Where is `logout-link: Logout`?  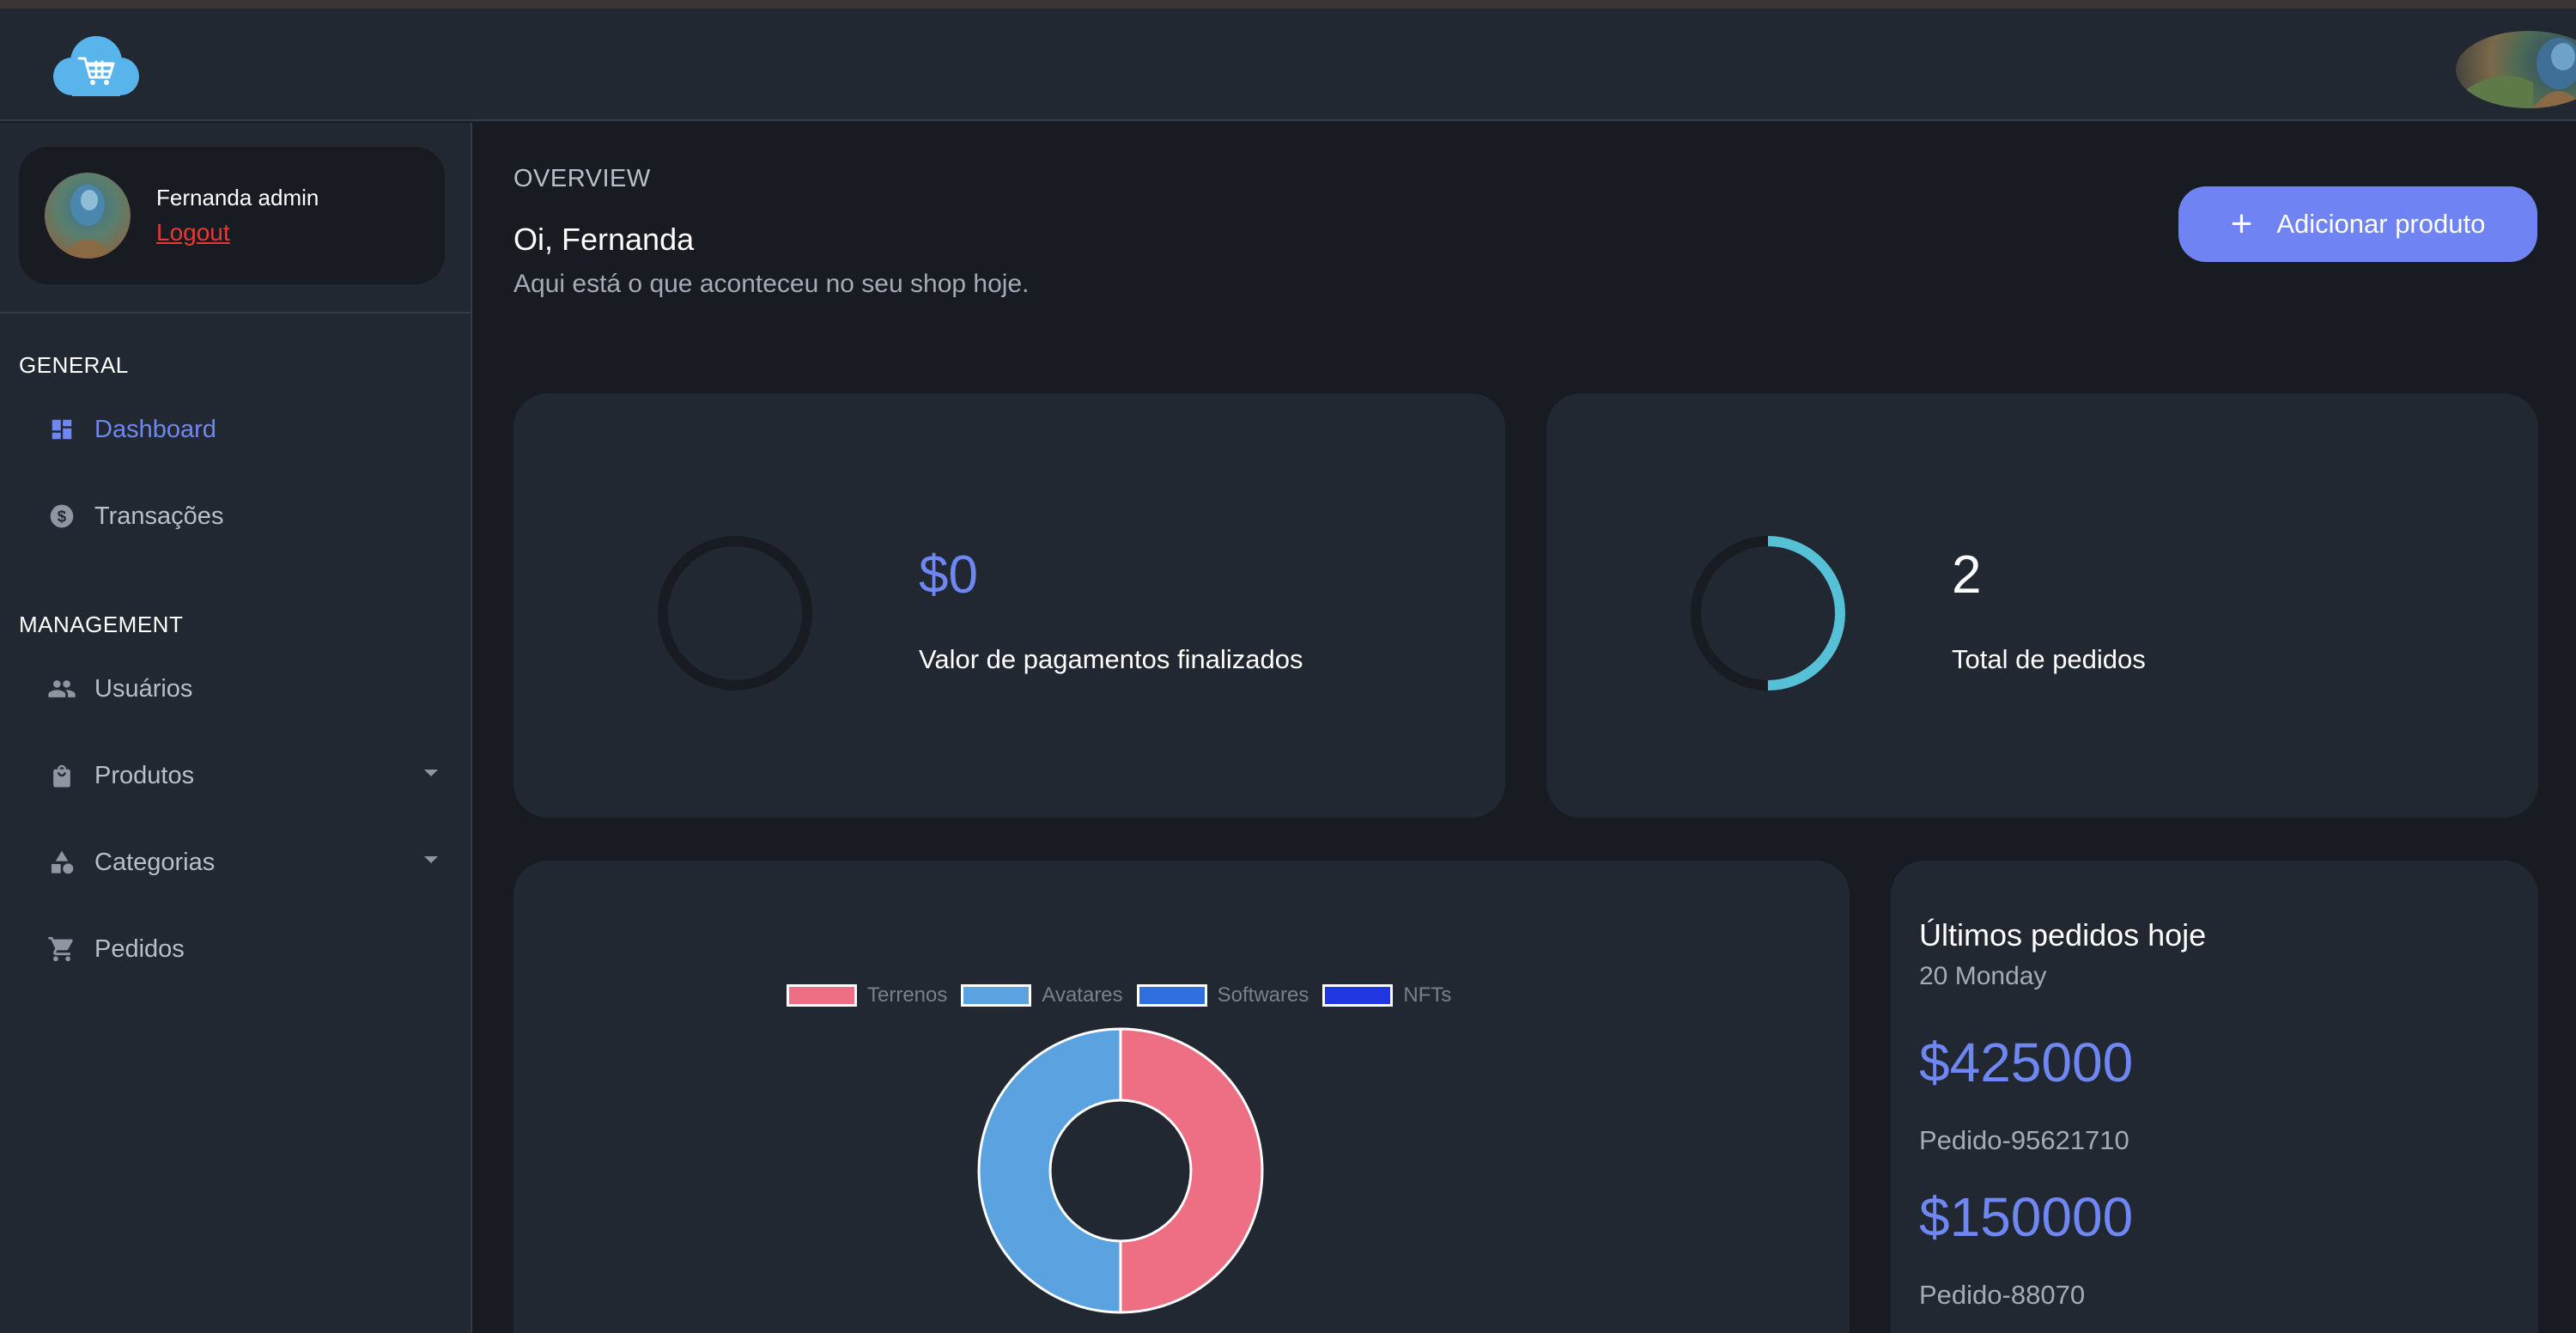 logout-link: Logout is located at coordinates (193, 233).